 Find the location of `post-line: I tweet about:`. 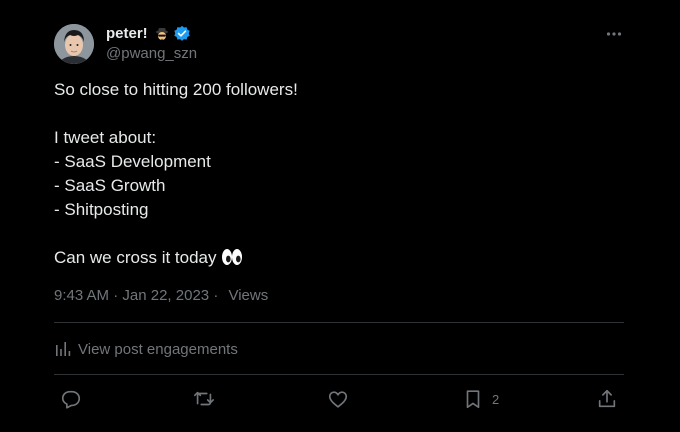

post-line: I tweet about: is located at coordinates (105, 137).